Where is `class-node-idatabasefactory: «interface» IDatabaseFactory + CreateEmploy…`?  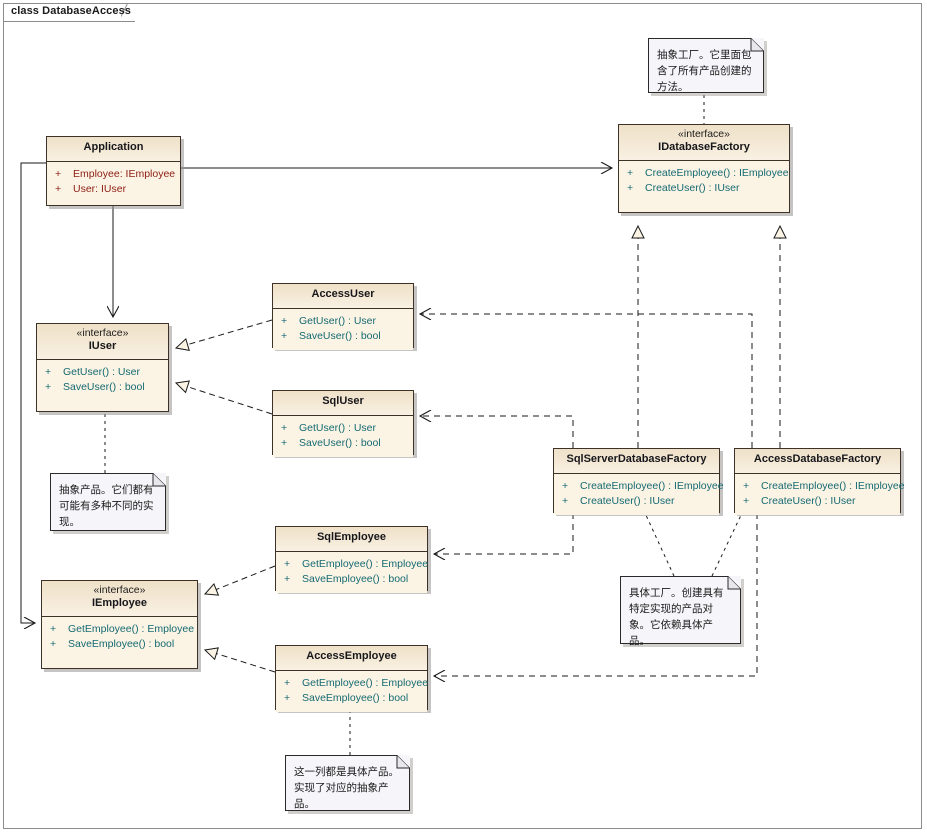 class-node-idatabasefactory: «interface» IDatabaseFactory + CreateEmploy… is located at coordinates (704, 168).